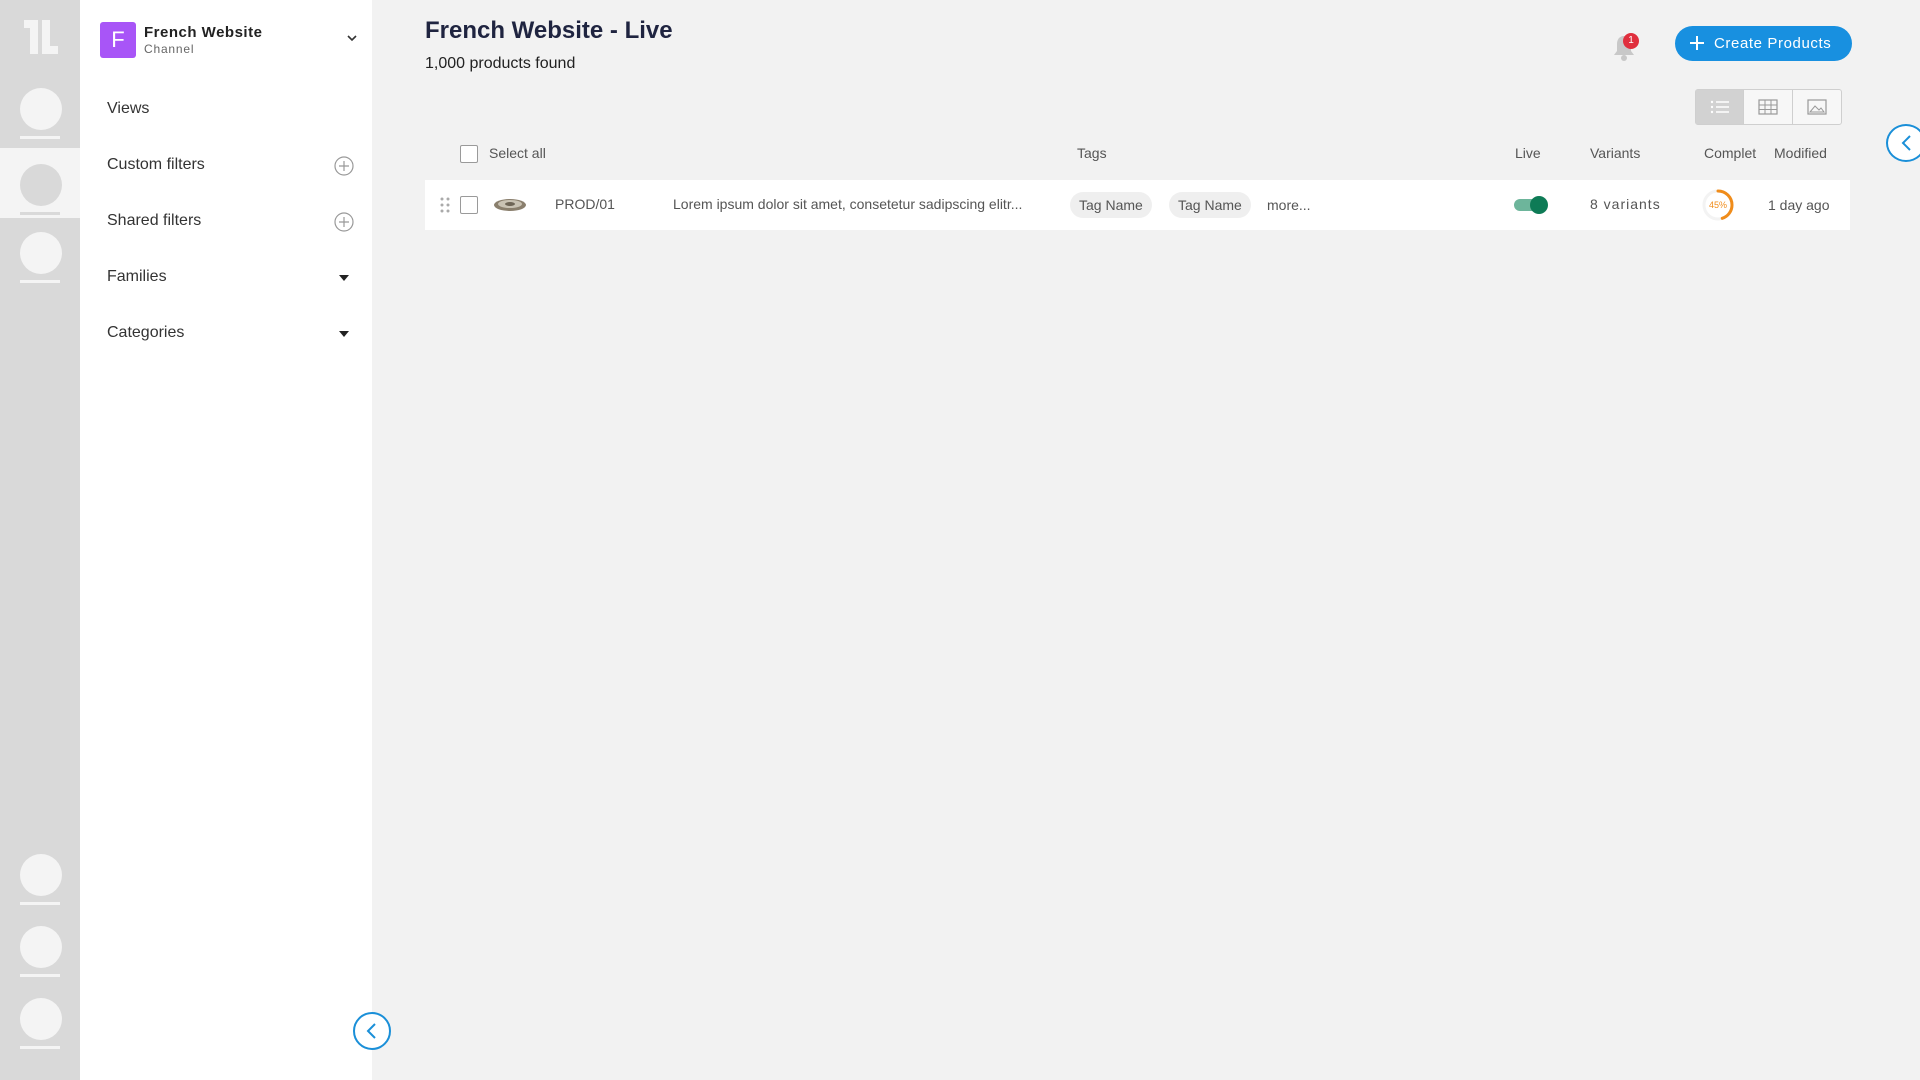 Image resolution: width=1920 pixels, height=1080 pixels. What do you see at coordinates (517, 153) in the screenshot?
I see `select-all-label: Select all` at bounding box center [517, 153].